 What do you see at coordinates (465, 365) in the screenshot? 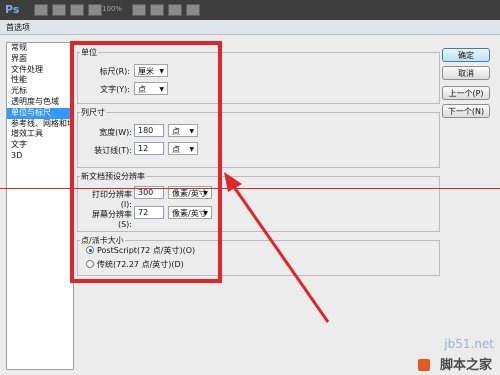
I see `watermark-brand: 脚本之家` at bounding box center [465, 365].